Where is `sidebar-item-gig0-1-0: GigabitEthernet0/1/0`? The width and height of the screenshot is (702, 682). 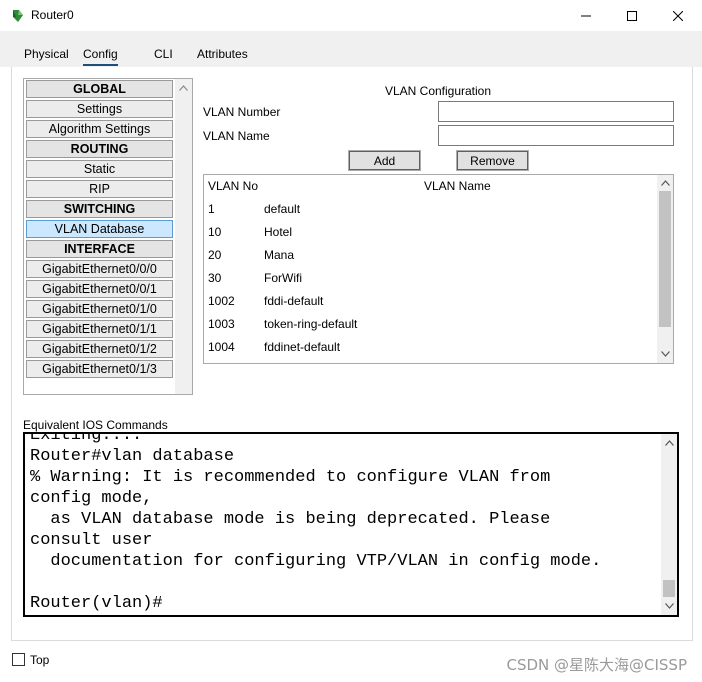
sidebar-item-gig0-1-0: GigabitEthernet0/1/0 is located at coordinates (99, 309).